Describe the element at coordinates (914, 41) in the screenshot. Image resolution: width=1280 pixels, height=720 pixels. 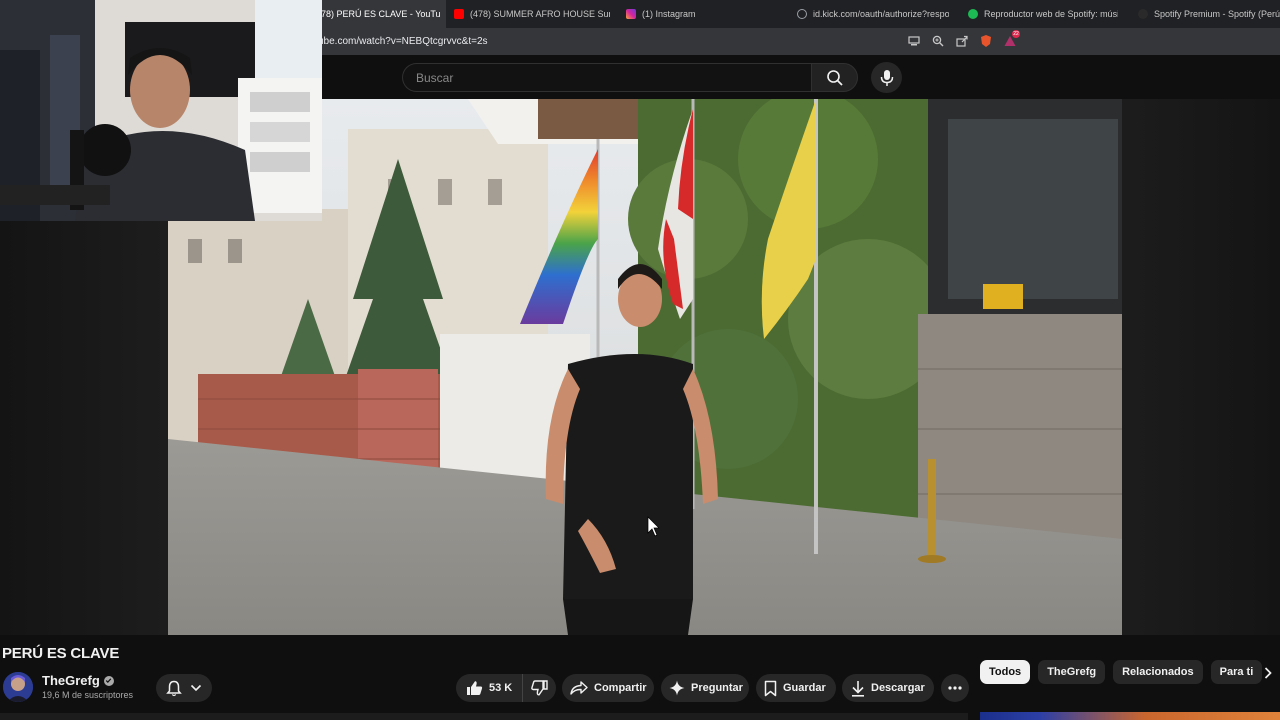
I see `cast-icon` at that location.